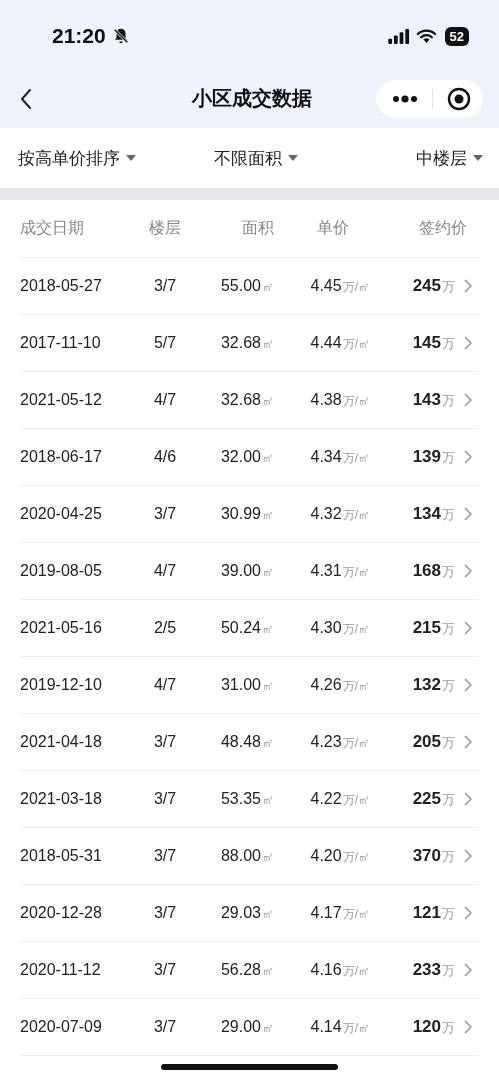 The image size is (499, 1080). I want to click on floor-cell-text: 5/7, so click(165, 343).